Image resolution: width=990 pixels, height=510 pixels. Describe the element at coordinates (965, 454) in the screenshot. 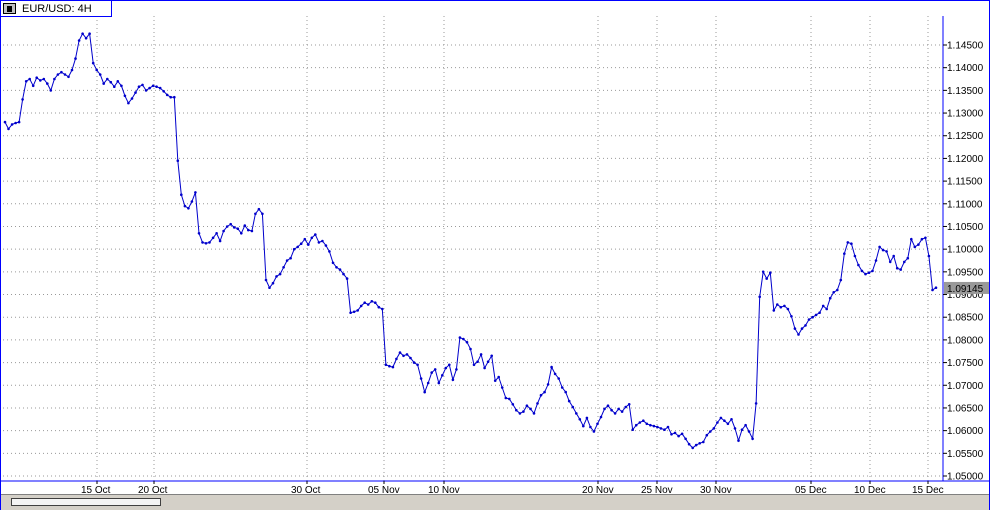

I see `y-tick-label: 1.05500` at that location.